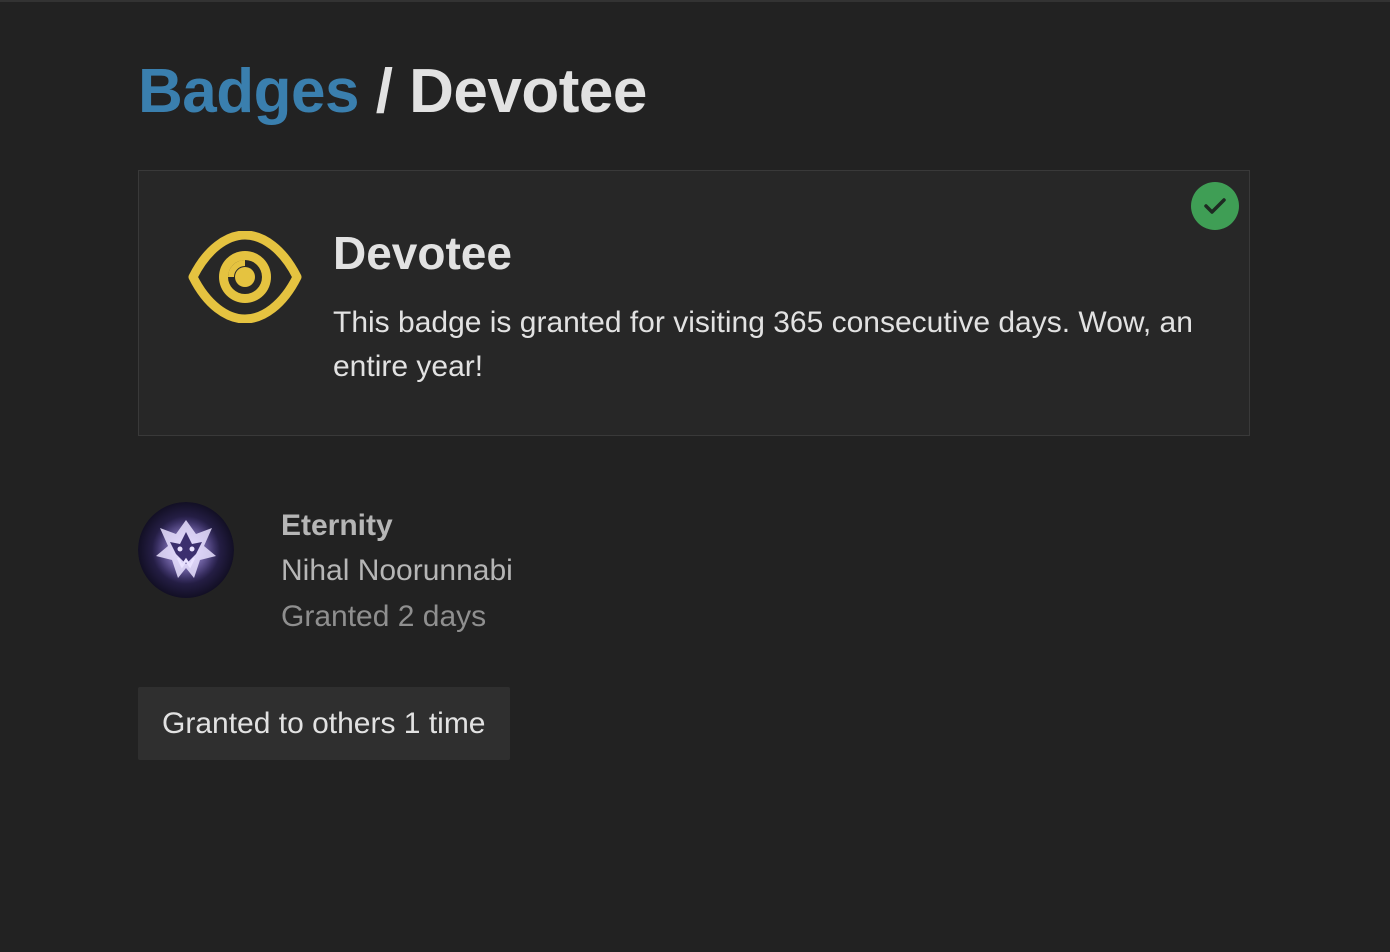  Describe the element at coordinates (324, 723) in the screenshot. I see `granted-to-others-button: Granted to others 1 time` at that location.